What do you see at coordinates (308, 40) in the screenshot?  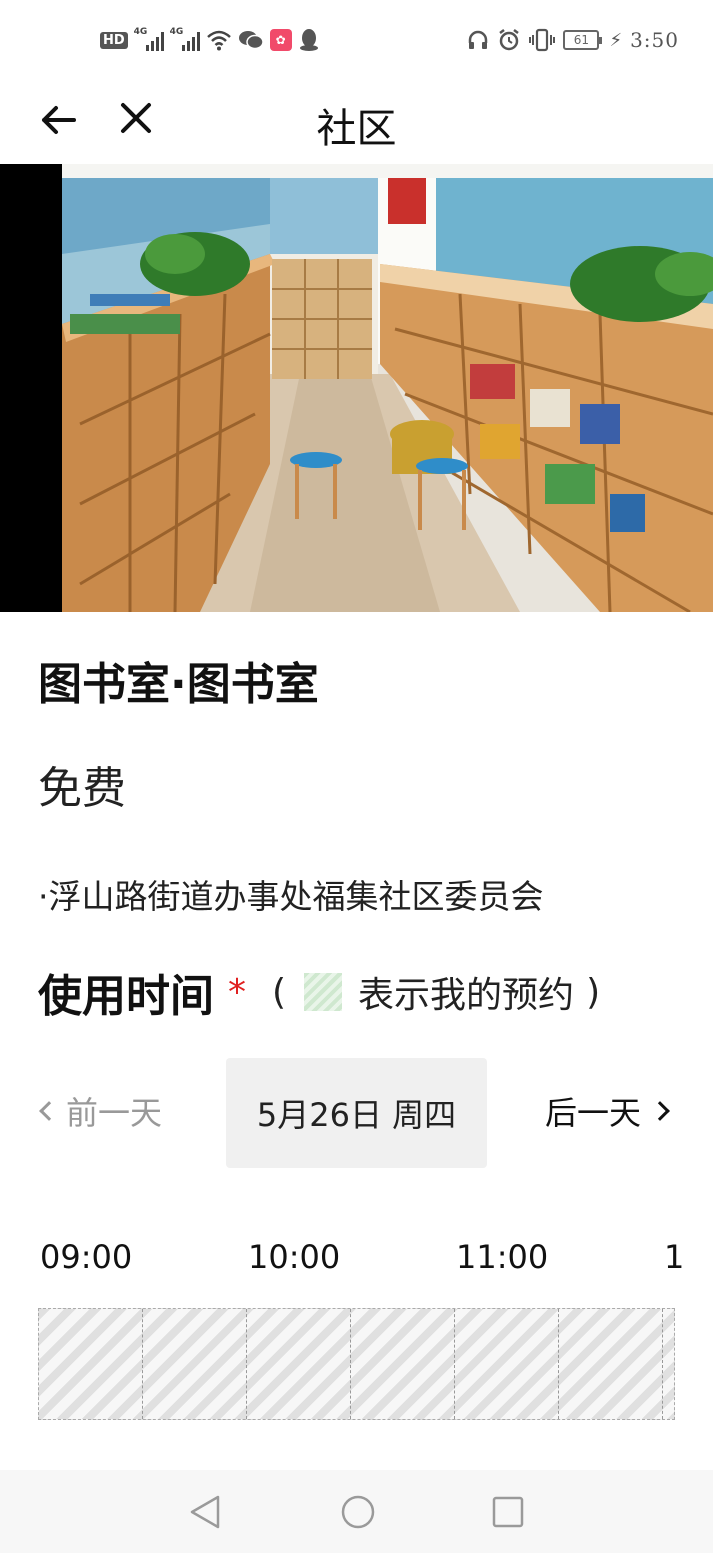 I see `qq-icon` at bounding box center [308, 40].